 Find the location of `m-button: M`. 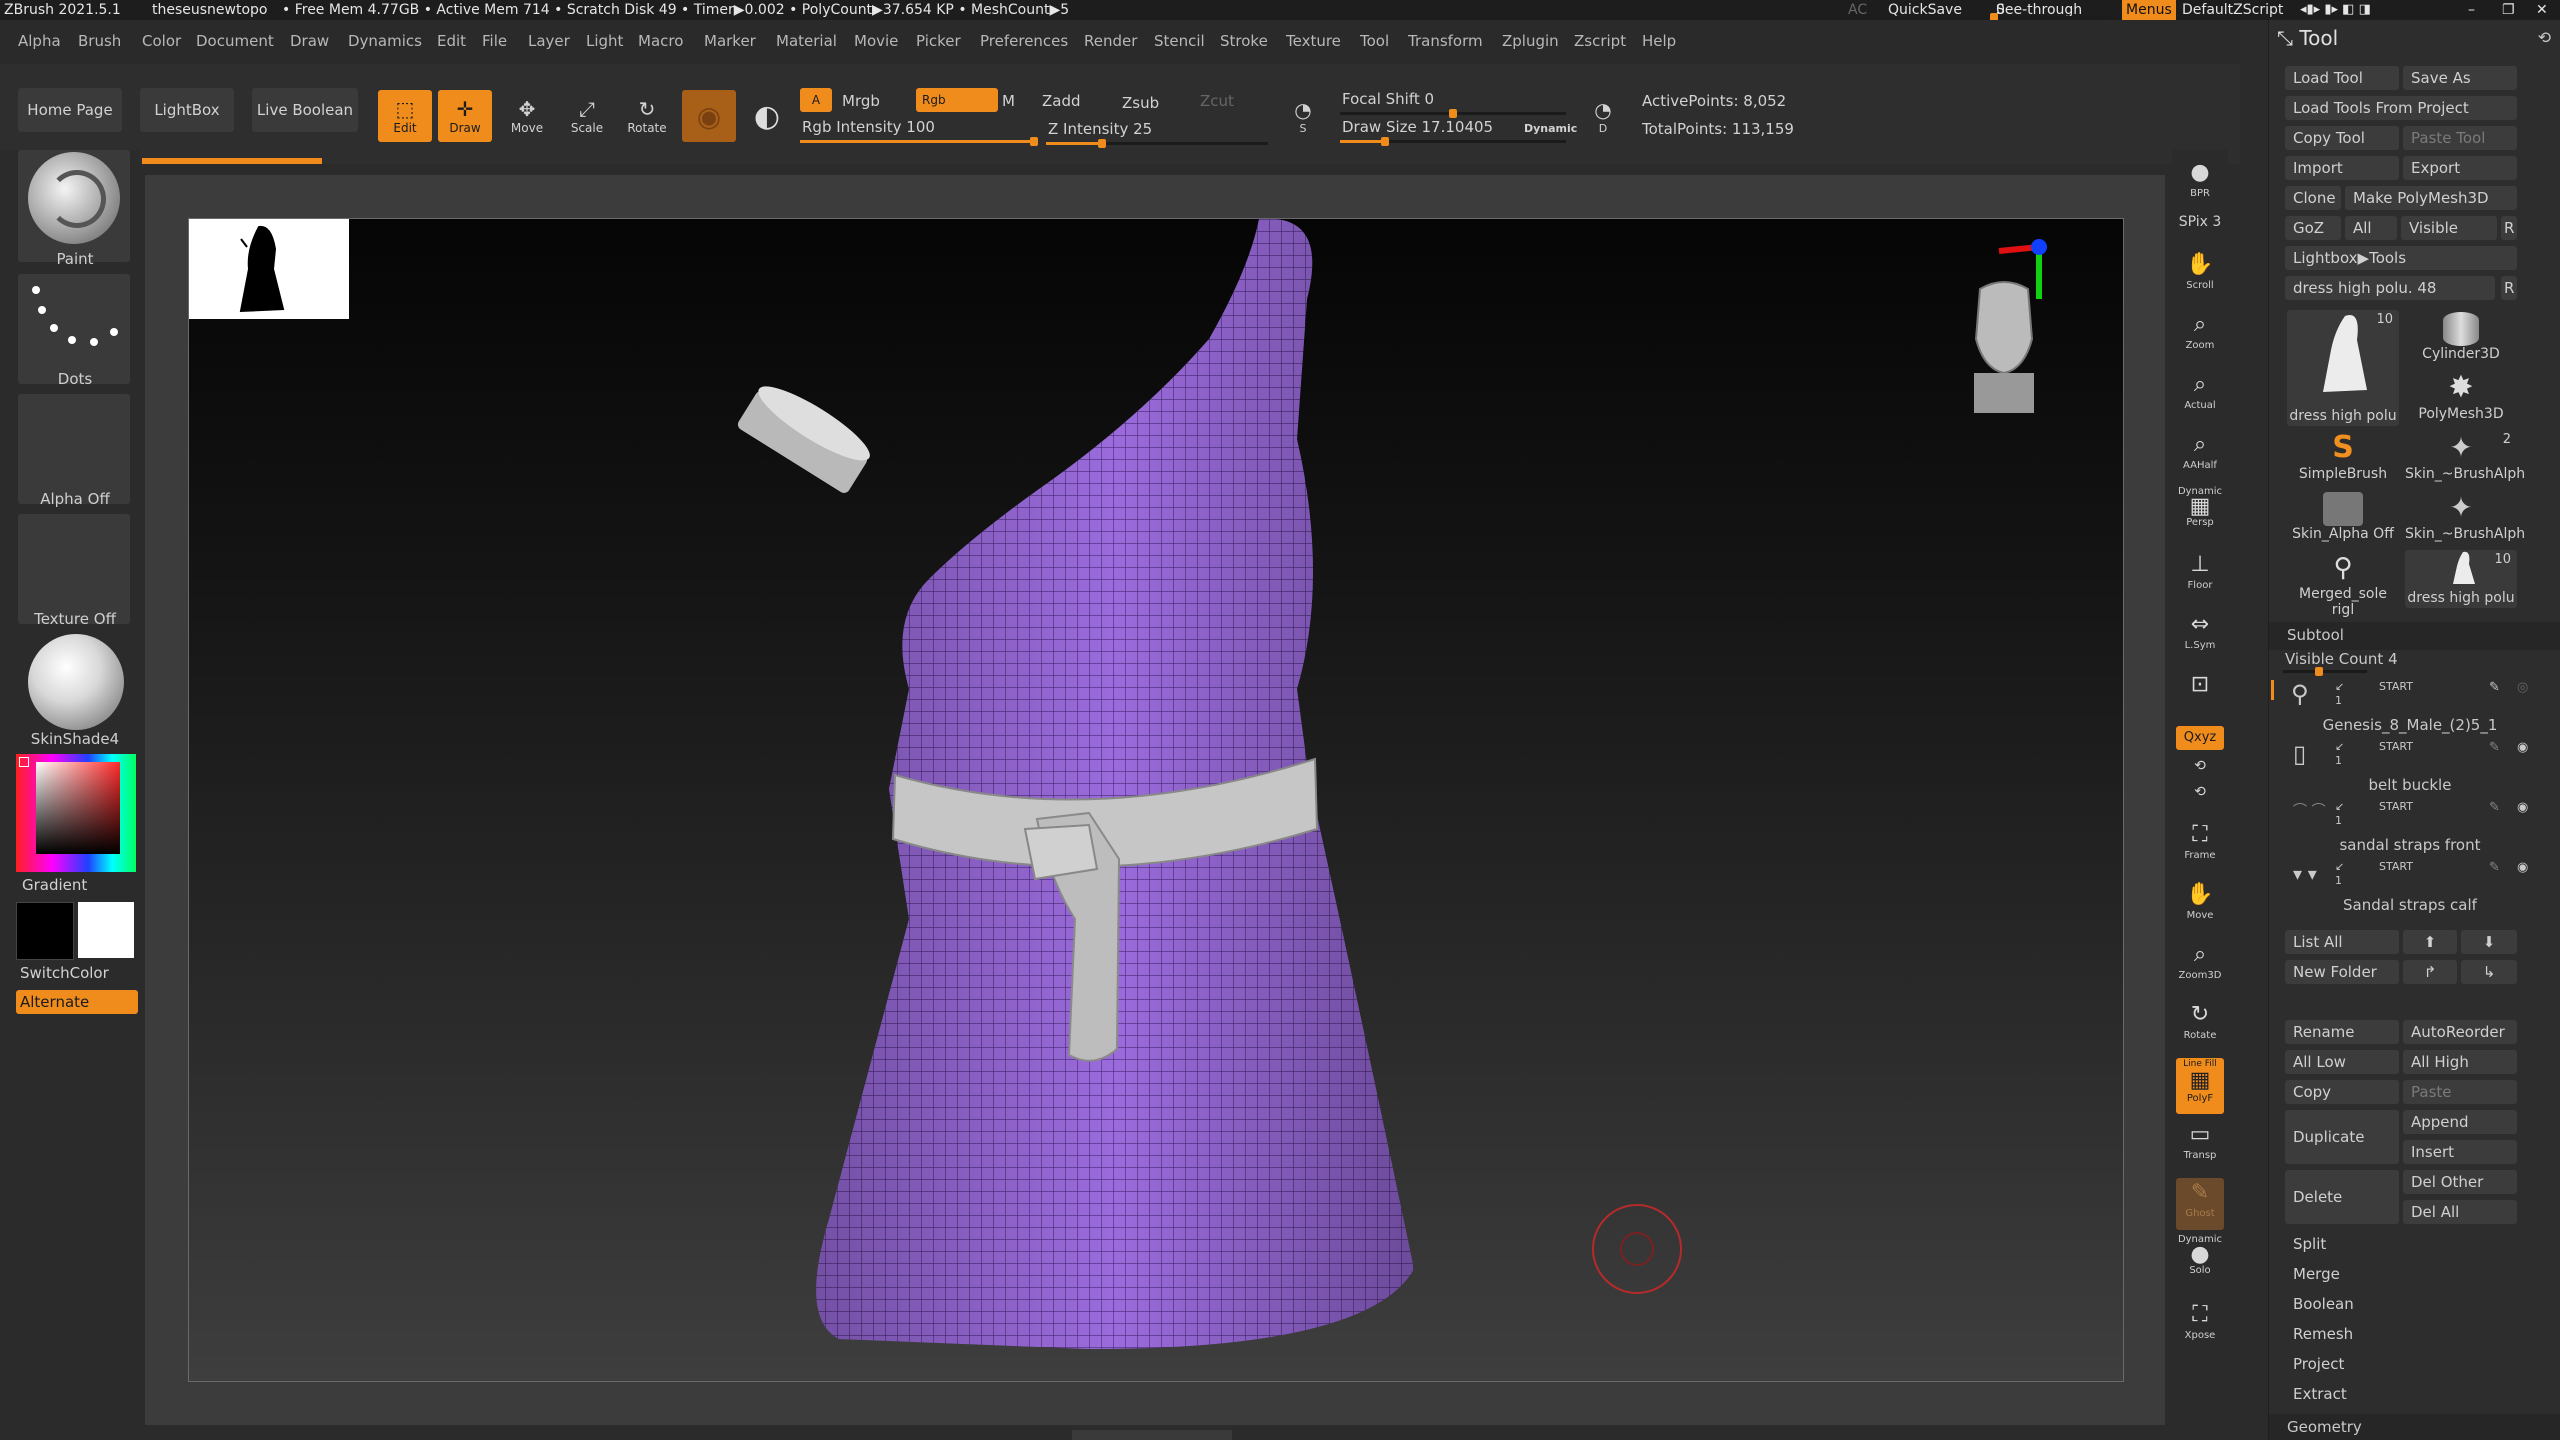

m-button: M is located at coordinates (1008, 101).